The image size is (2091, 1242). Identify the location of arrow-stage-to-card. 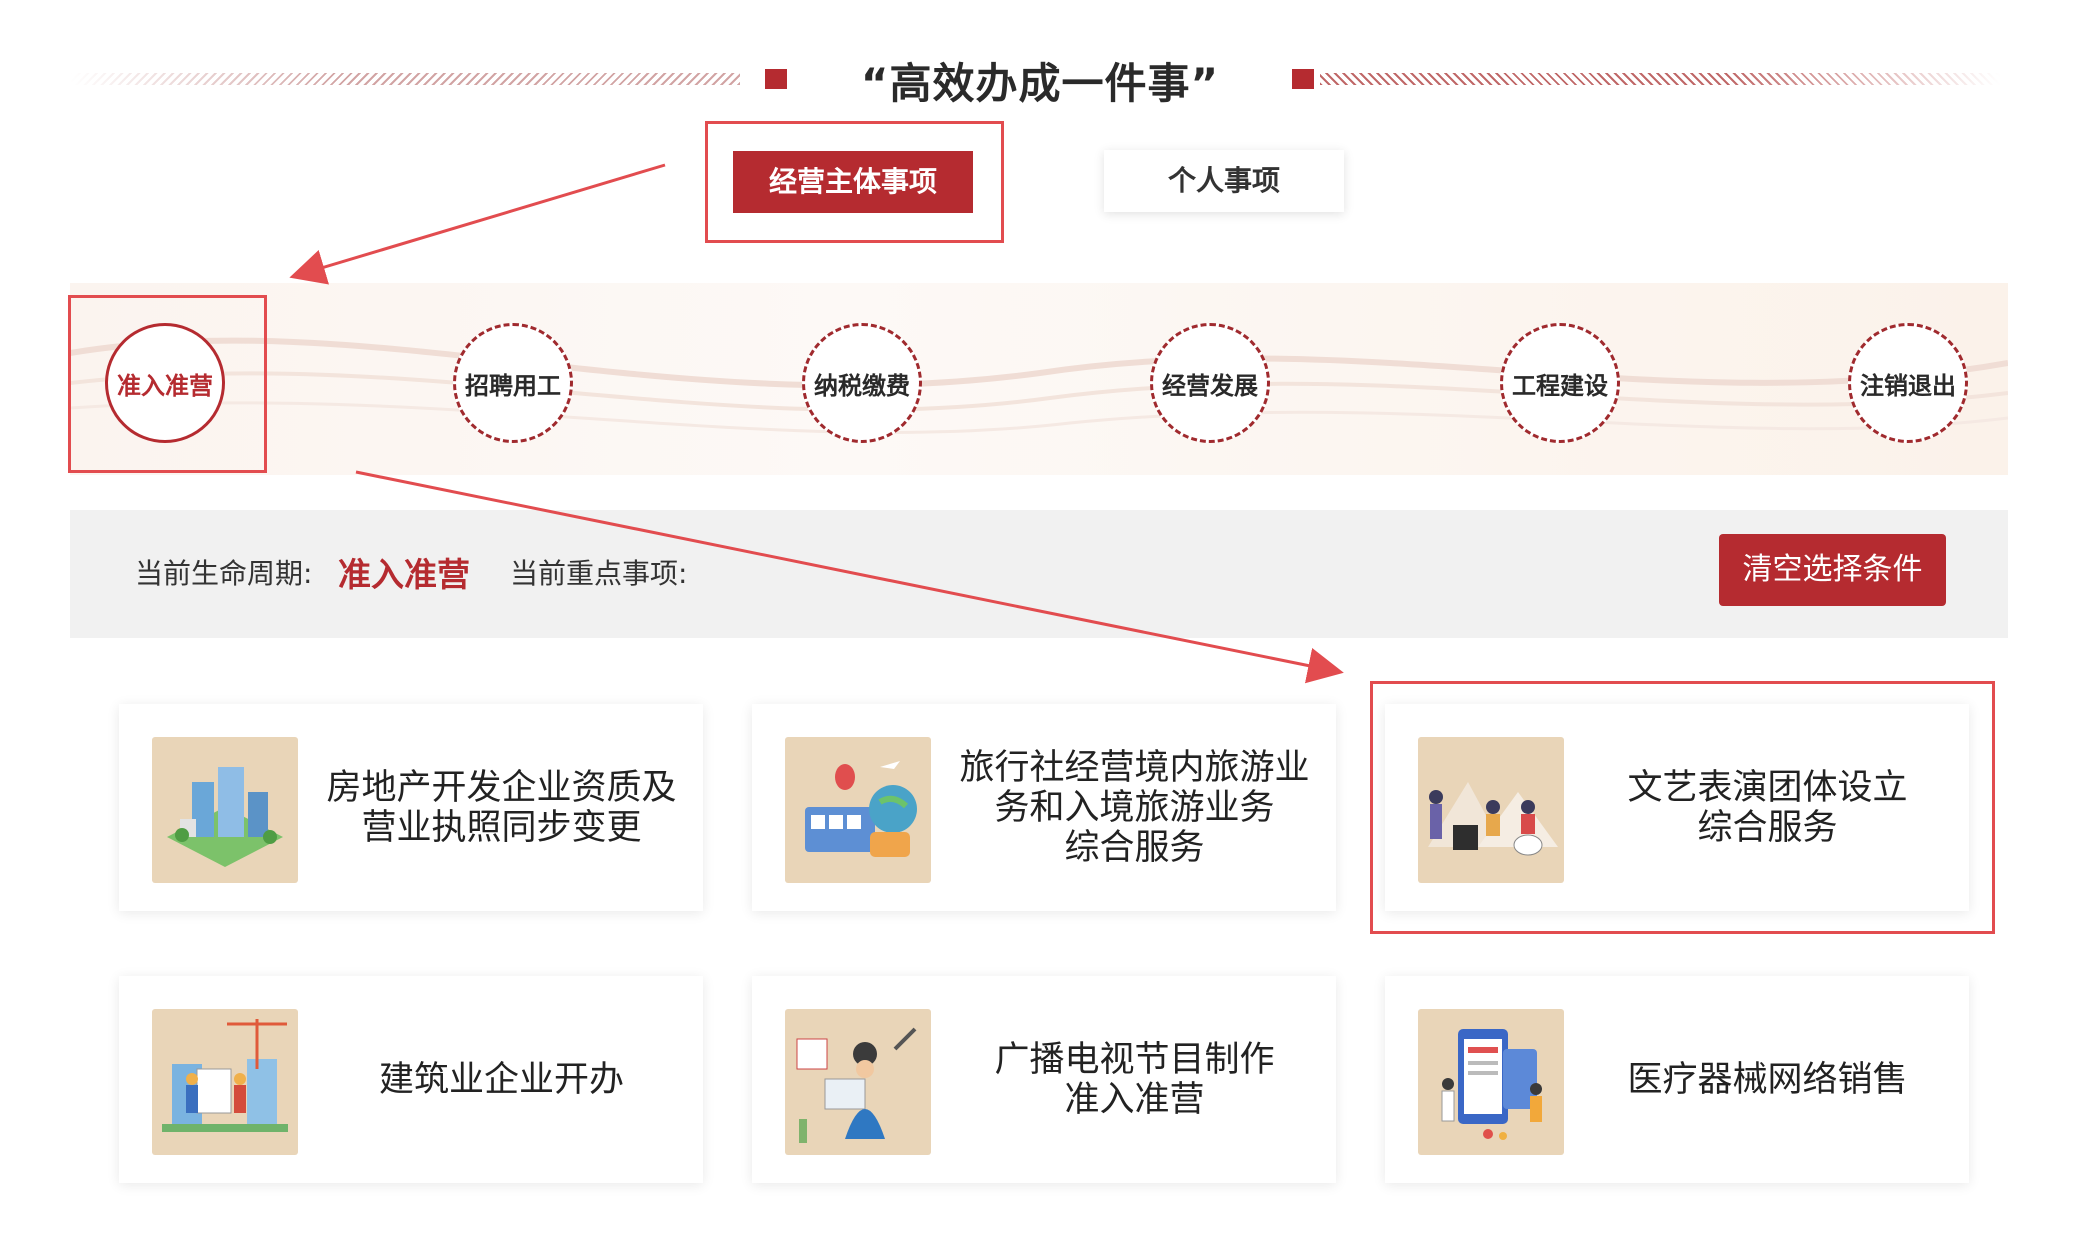
(849, 577).